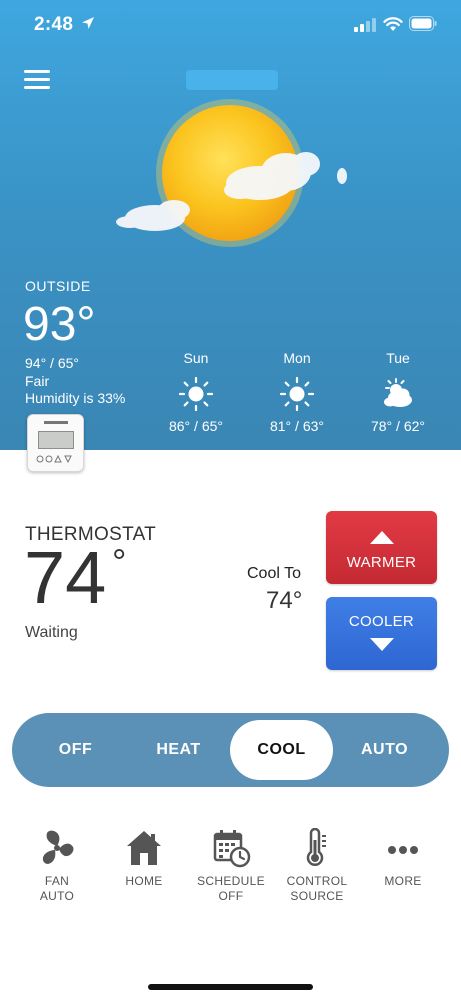 The image size is (461, 1000). Describe the element at coordinates (58, 847) in the screenshot. I see `fan-icon` at that location.